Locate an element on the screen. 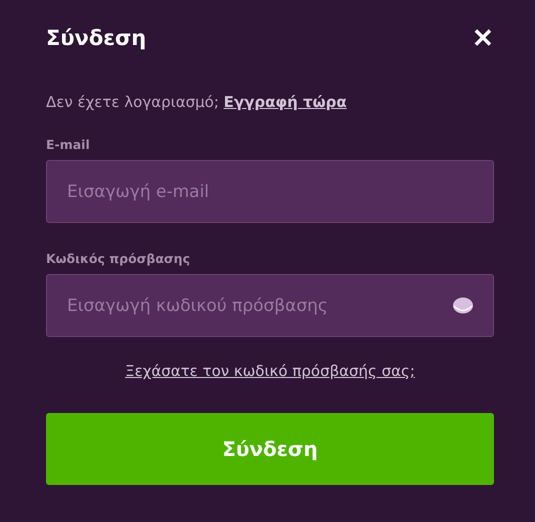 The height and width of the screenshot is (522, 535). forgot-password-link: Ξεχάσατε τον κωδικό πρόσβασής σας; is located at coordinates (270, 371).